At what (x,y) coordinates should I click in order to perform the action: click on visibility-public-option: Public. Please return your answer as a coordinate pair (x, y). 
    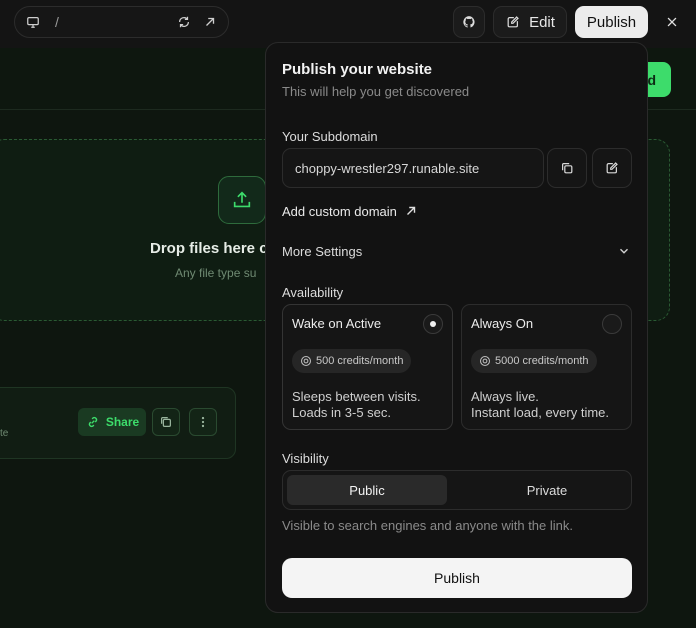
    Looking at the image, I should click on (367, 490).